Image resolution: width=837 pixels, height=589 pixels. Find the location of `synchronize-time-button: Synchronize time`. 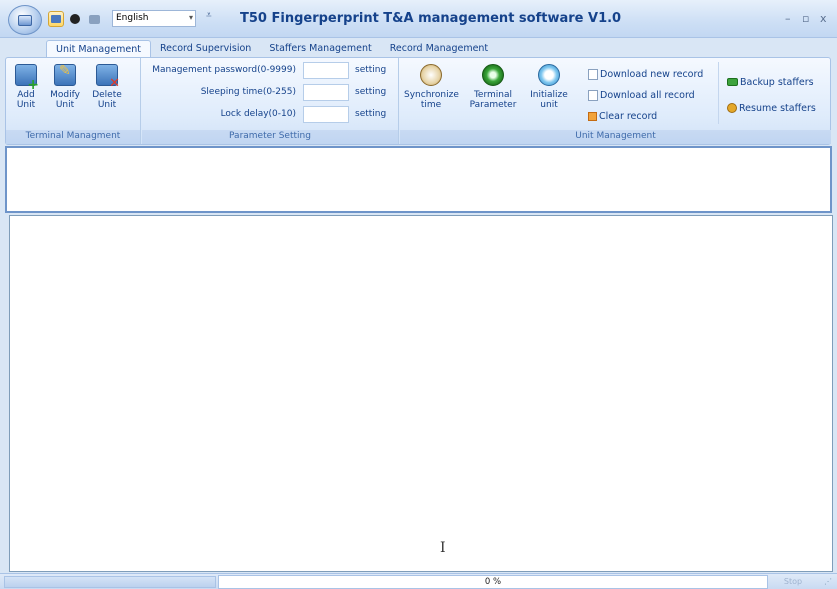

synchronize-time-button: Synchronize time is located at coordinates (431, 86).